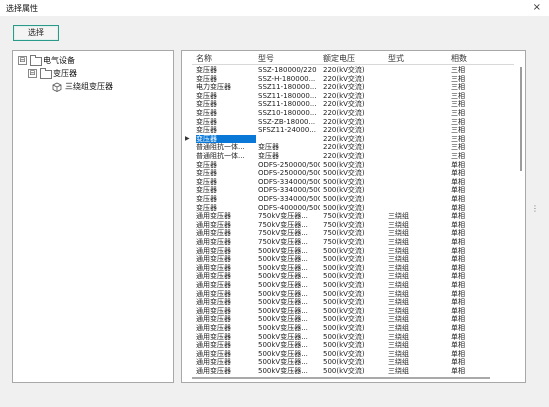 This screenshot has height=407, width=549. Describe the element at coordinates (520, 219) in the screenshot. I see `vertical-scrollbar` at that location.